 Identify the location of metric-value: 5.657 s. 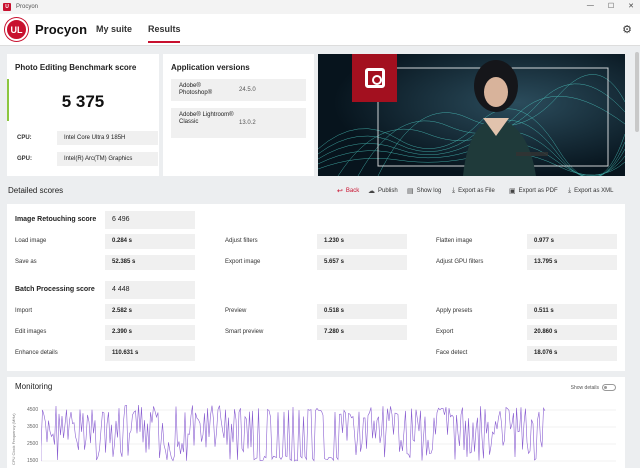
(362, 262).